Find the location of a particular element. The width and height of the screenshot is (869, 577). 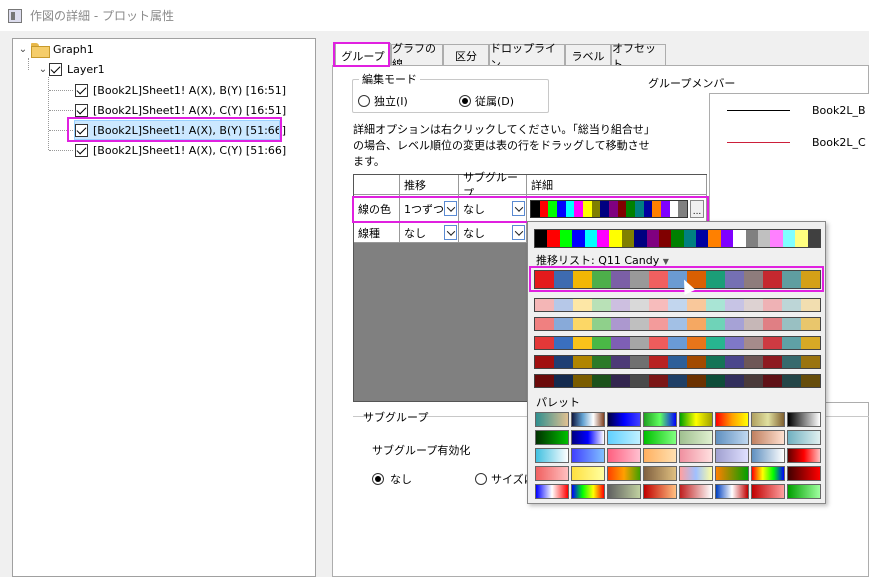

radio-independent: 独立(I) is located at coordinates (383, 101).